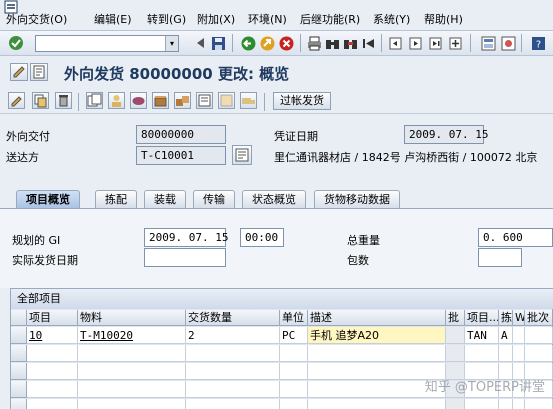  Describe the element at coordinates (377, 318) in the screenshot. I see `col-description: 描述` at that location.